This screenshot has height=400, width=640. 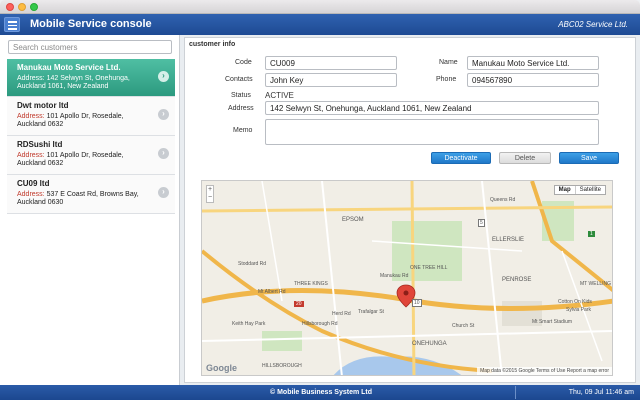 What do you see at coordinates (601, 392) in the screenshot?
I see `status-datetime: Thu, 09 Jul 11:46 am` at bounding box center [601, 392].